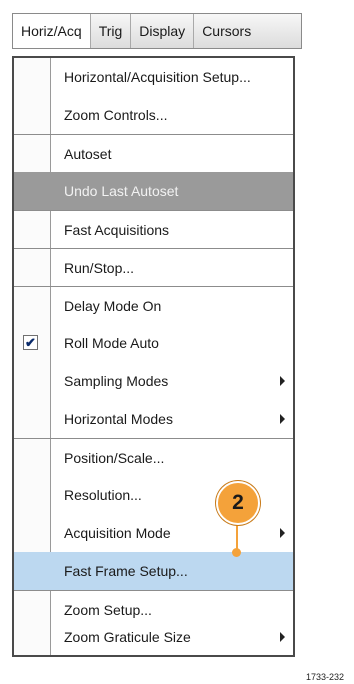  Describe the element at coordinates (116, 381) in the screenshot. I see `menu-item-label: Sampling Modes` at that location.